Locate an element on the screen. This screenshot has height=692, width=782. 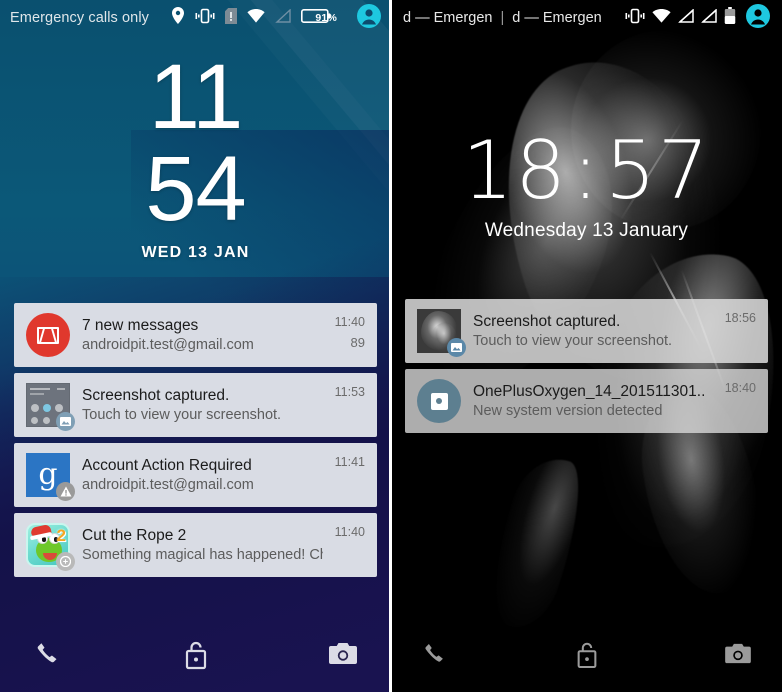
clock-hours: 18 is located at coordinates (515, 170).